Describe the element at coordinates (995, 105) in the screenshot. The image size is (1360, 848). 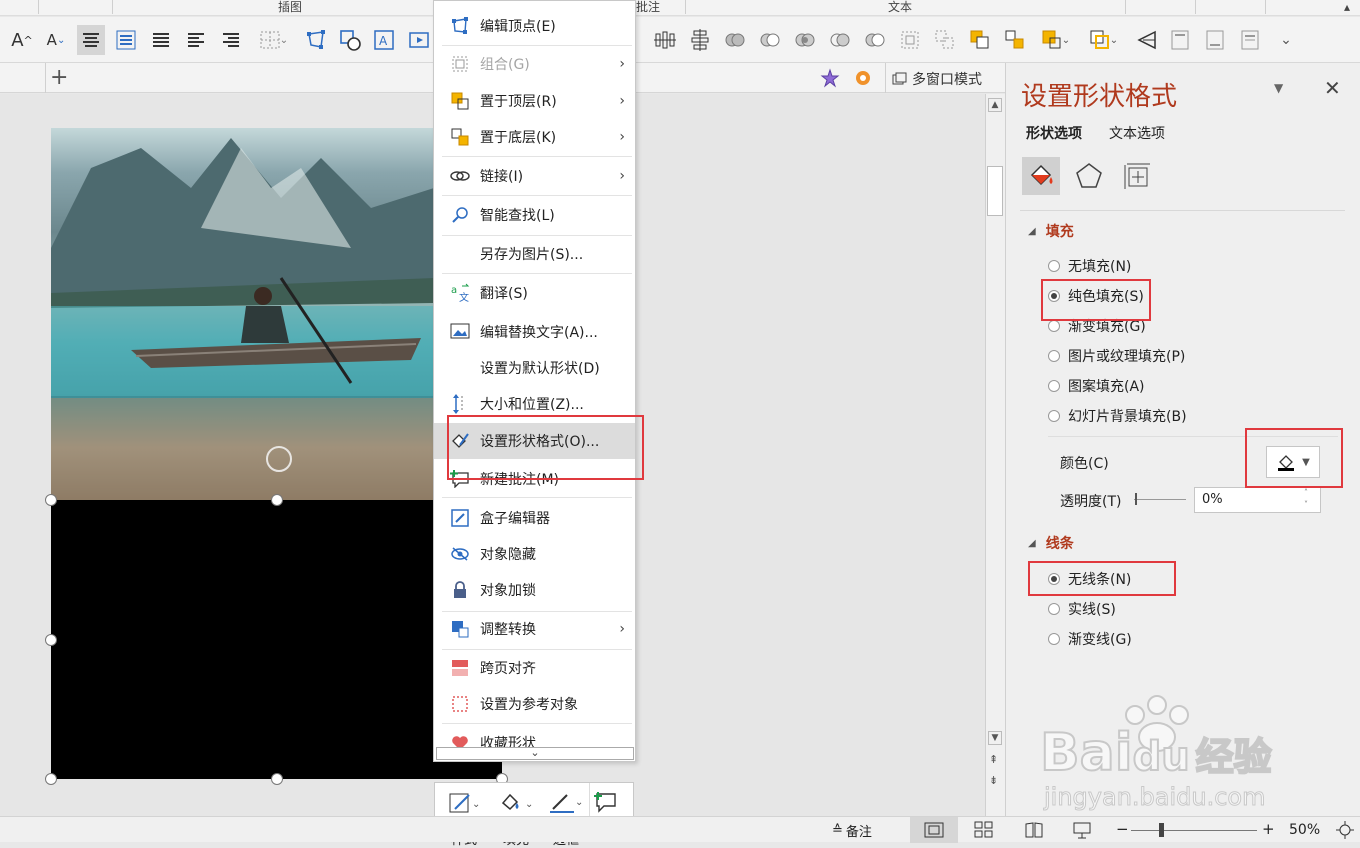
I see `scroll-up-icon: ▲` at that location.